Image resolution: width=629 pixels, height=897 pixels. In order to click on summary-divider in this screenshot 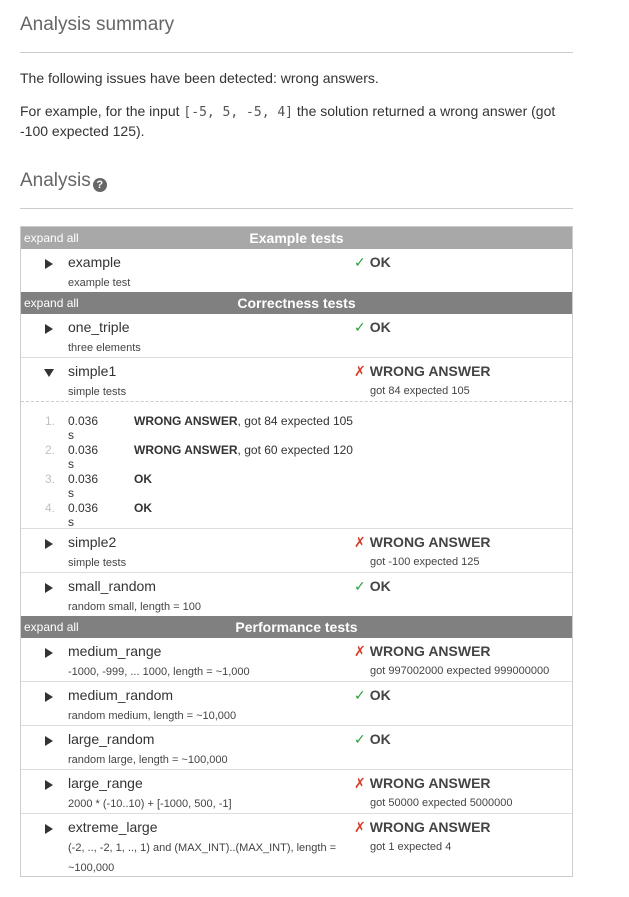, I will do `click(296, 52)`.